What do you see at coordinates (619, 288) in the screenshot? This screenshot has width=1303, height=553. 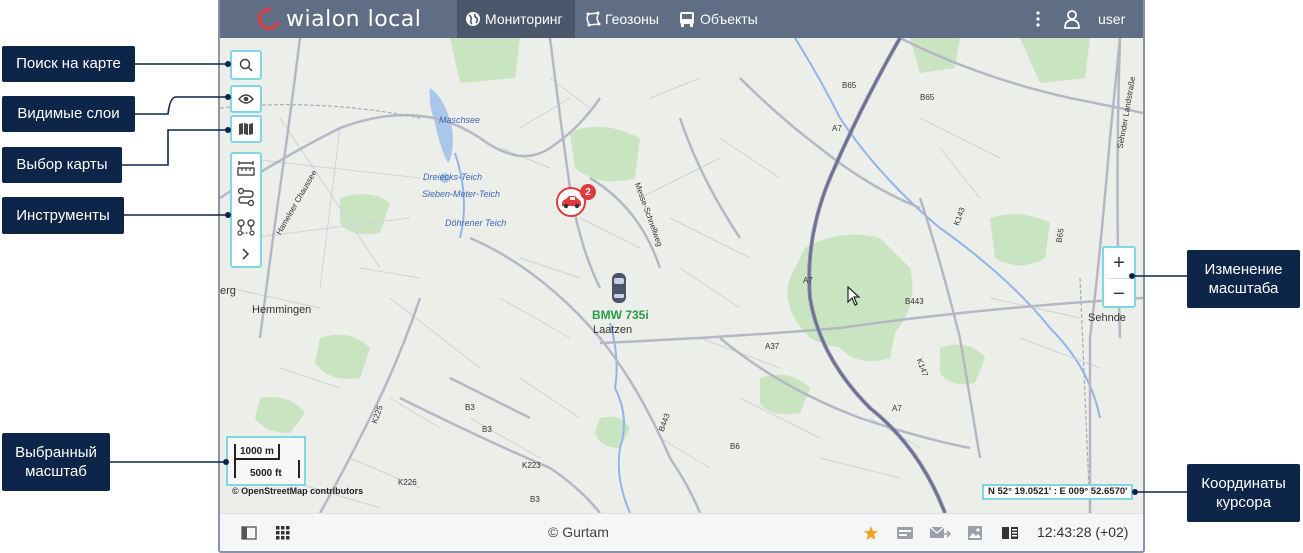 I see `car-top-view-icon` at bounding box center [619, 288].